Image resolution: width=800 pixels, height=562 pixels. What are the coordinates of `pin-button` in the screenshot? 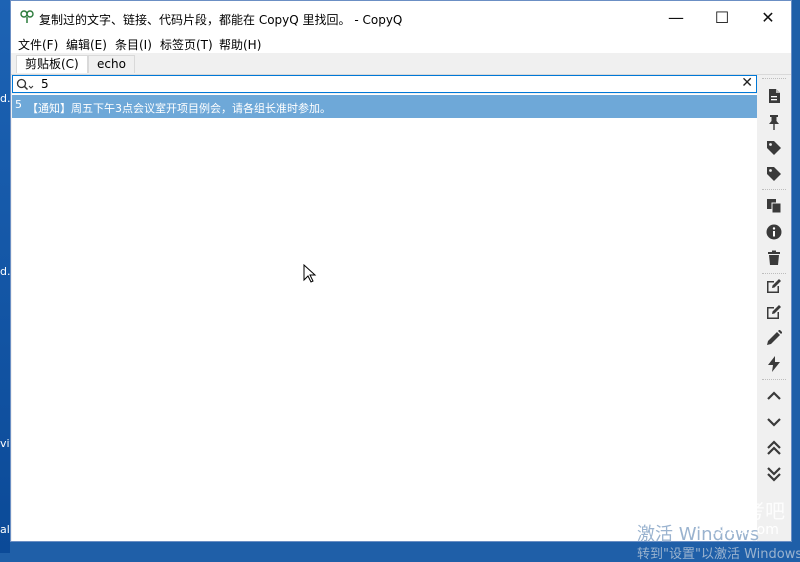 It's located at (774, 122).